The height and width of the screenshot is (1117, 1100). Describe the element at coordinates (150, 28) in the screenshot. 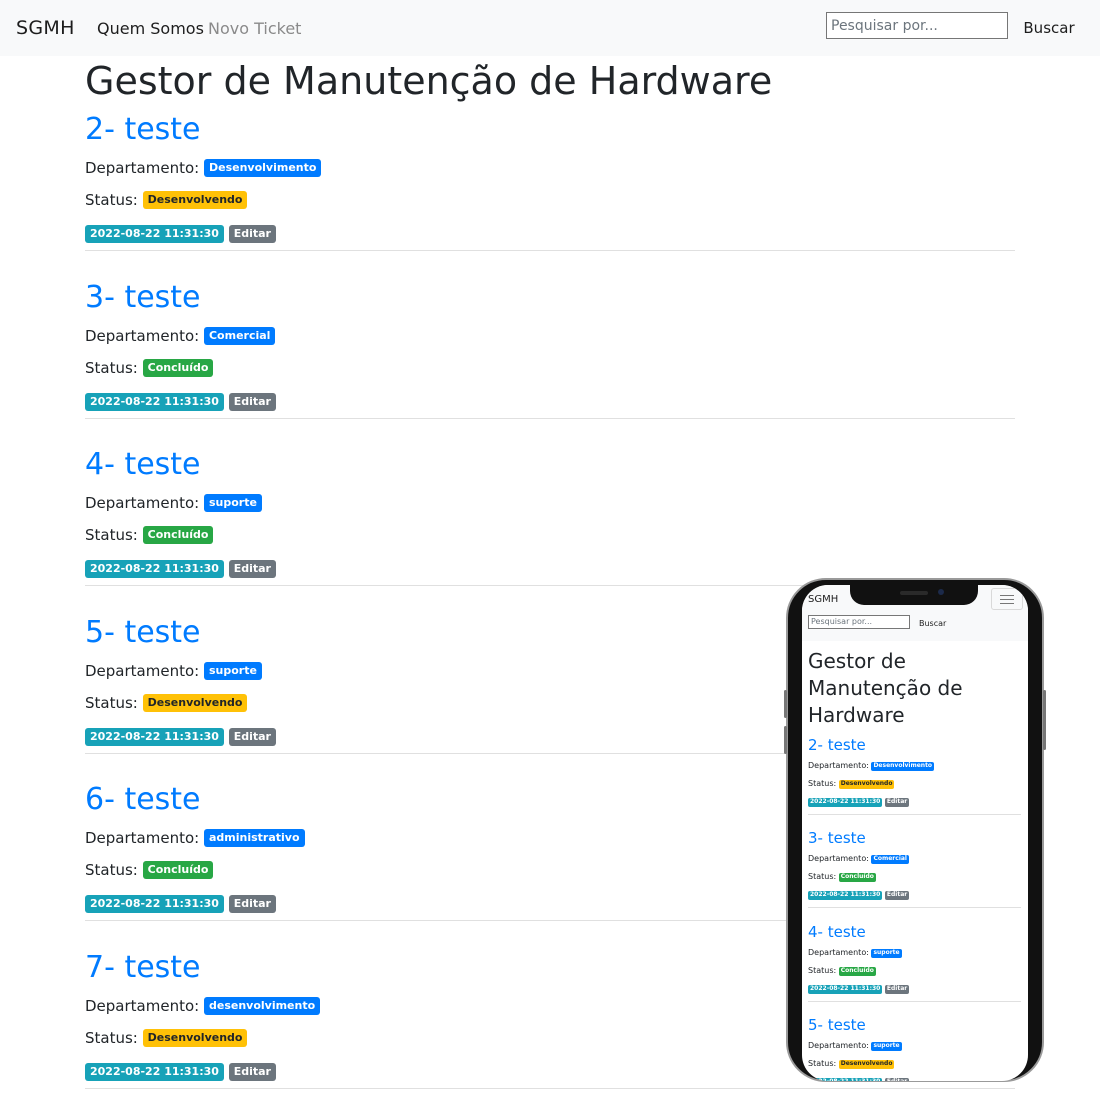

I see `nav-link-quem-somos: Quem Somos` at that location.